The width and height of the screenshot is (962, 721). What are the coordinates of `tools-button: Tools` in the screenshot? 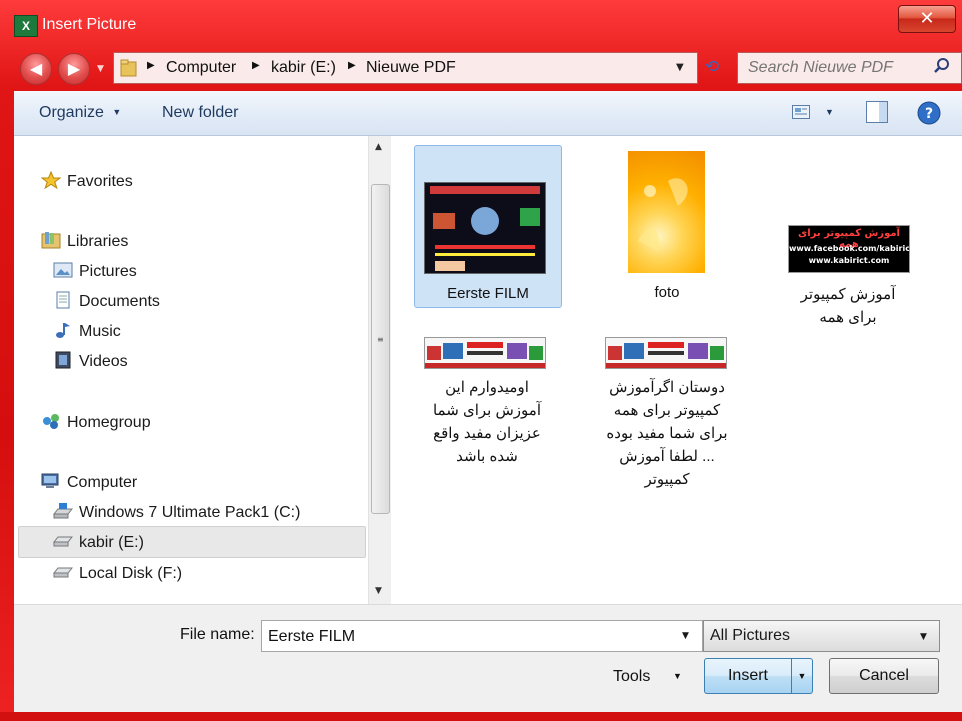 It's located at (631, 677).